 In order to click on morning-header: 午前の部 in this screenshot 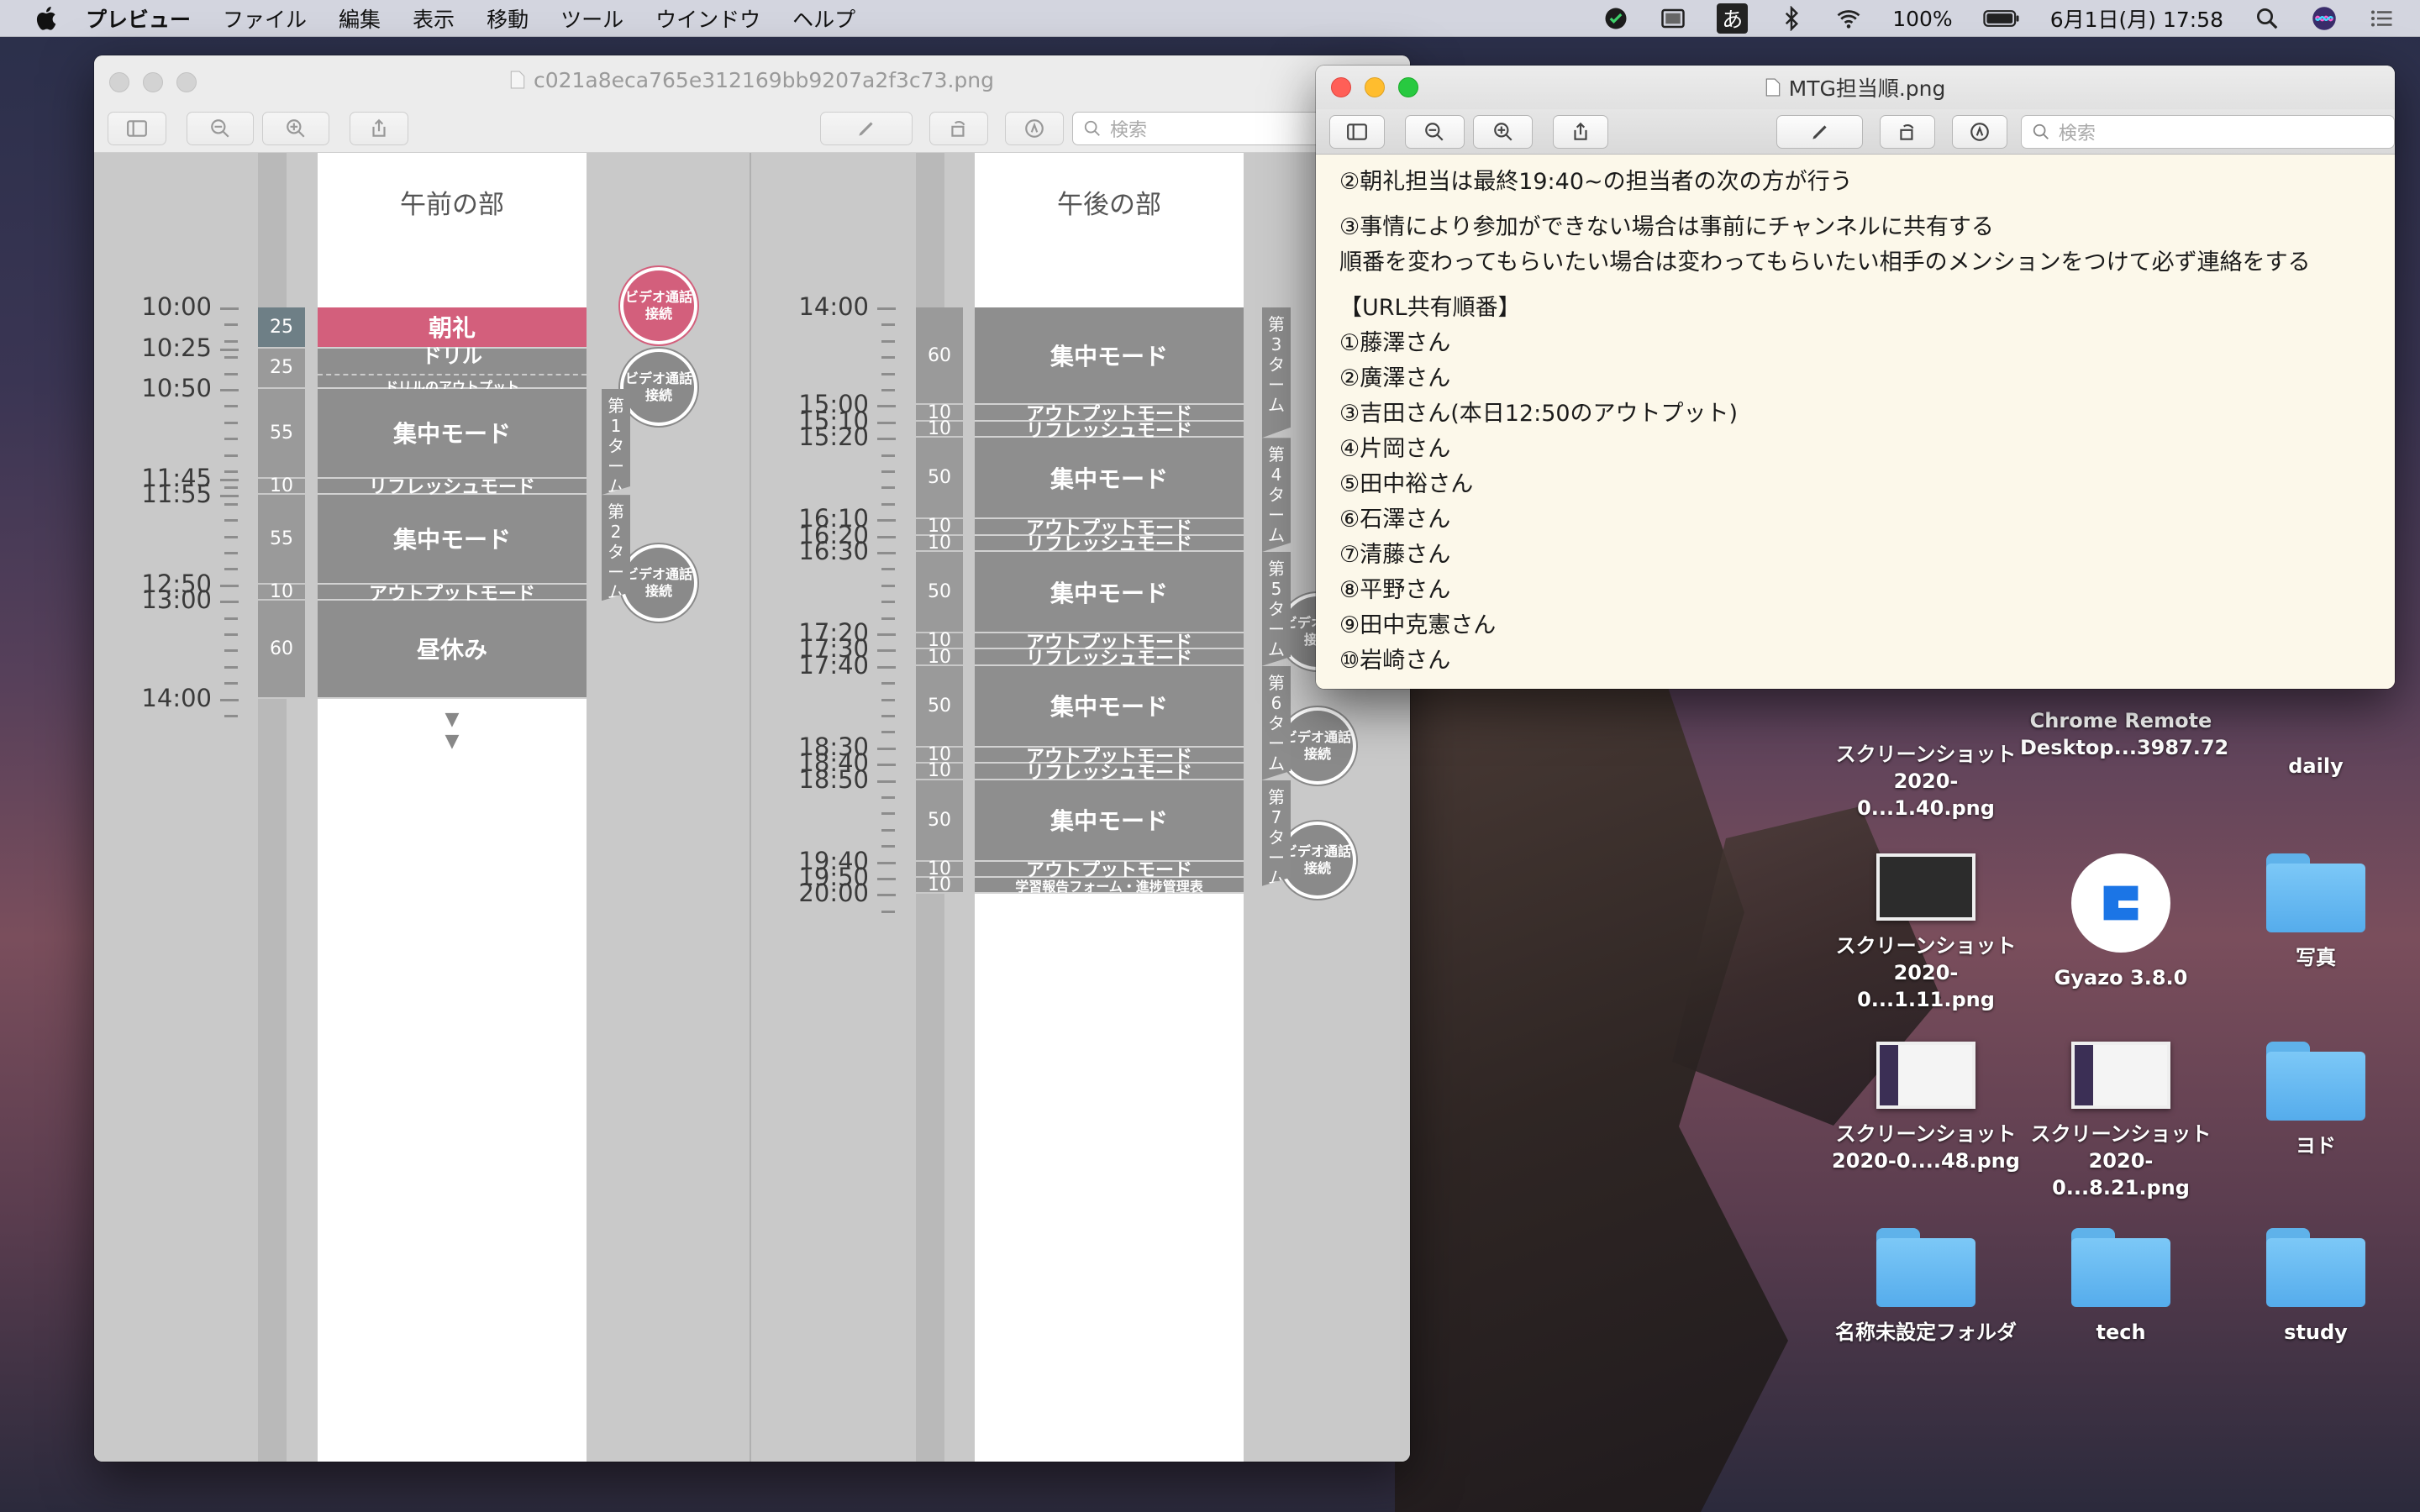, I will do `click(452, 205)`.